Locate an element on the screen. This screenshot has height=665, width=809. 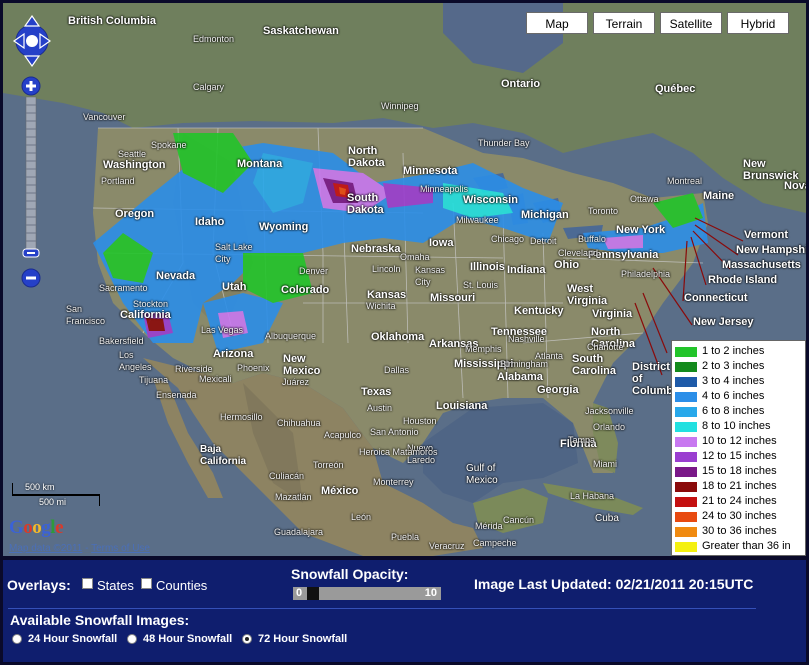
label-illinois: Illinois is located at coordinates (487, 267).